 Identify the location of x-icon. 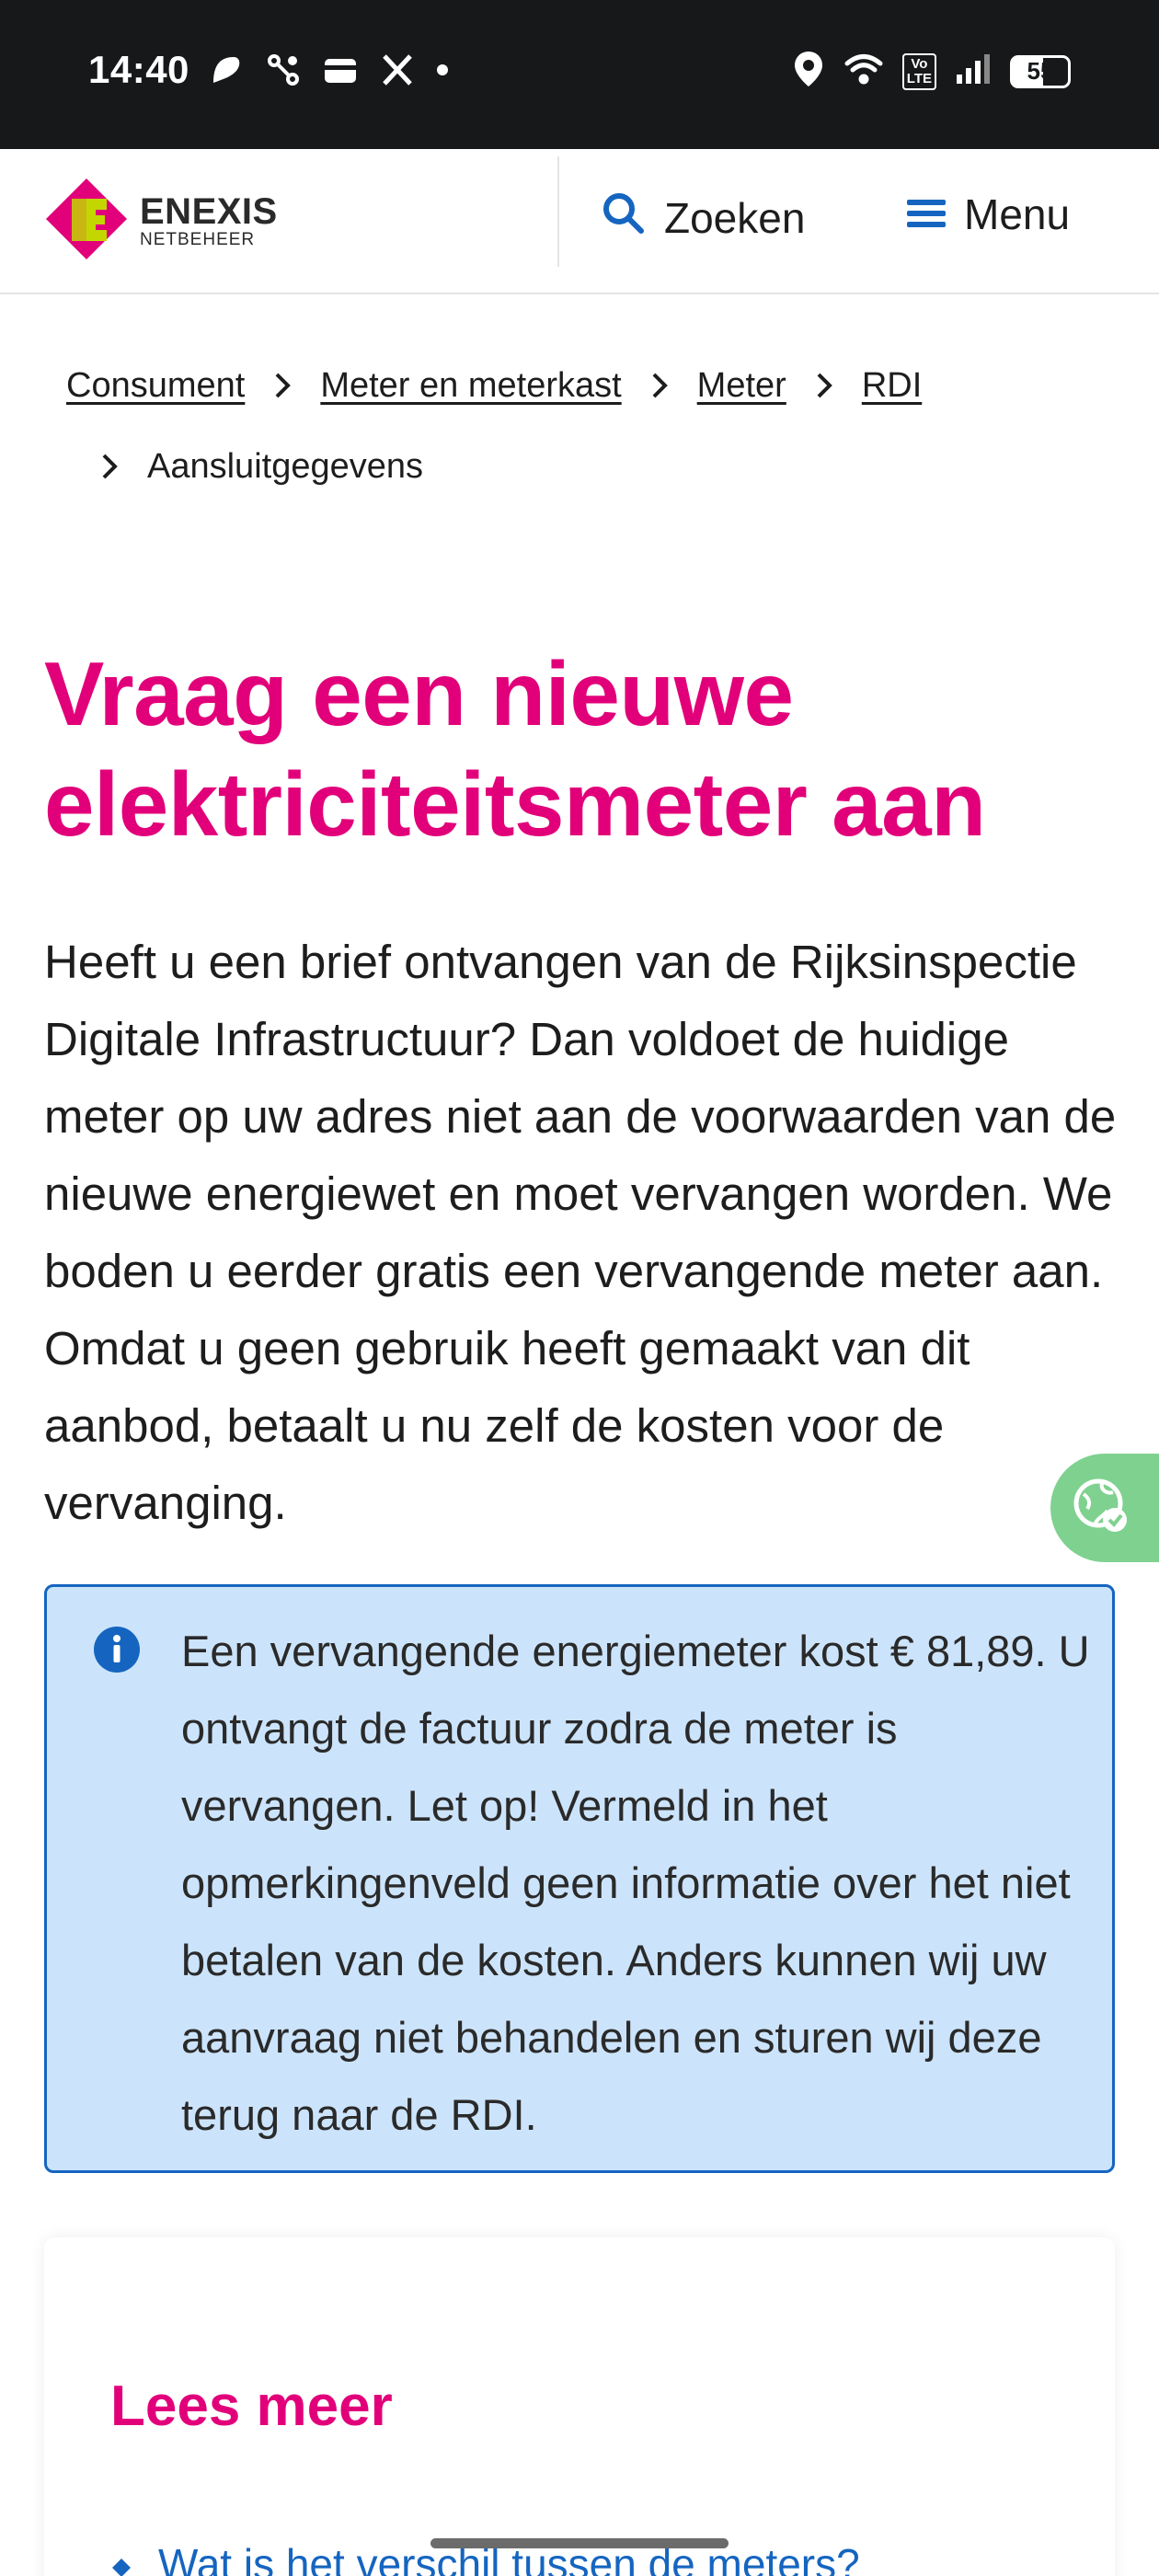
(397, 72).